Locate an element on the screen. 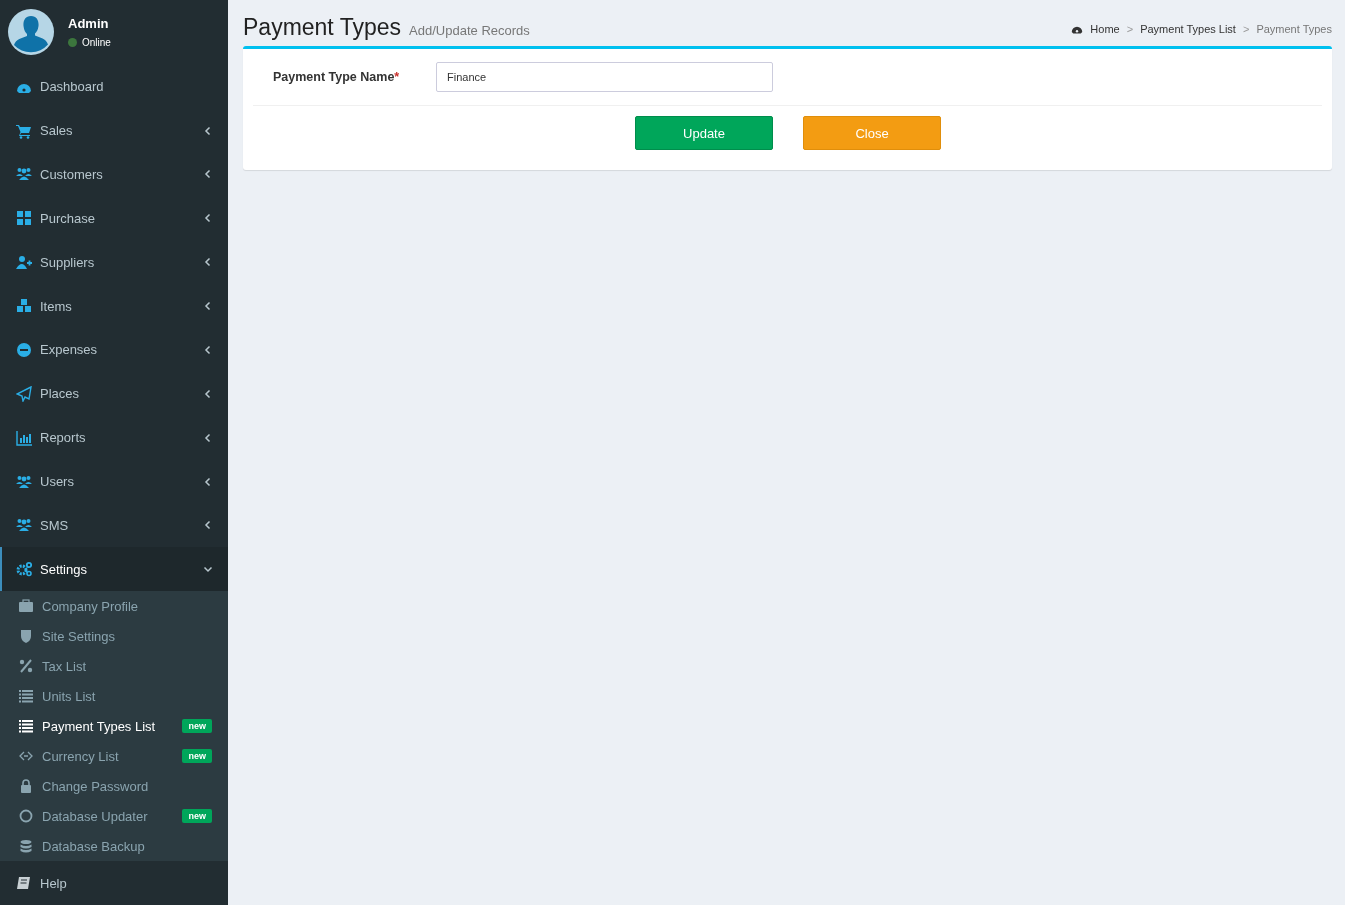 This screenshot has width=1345, height=905. cubes-icon is located at coordinates (24, 306).